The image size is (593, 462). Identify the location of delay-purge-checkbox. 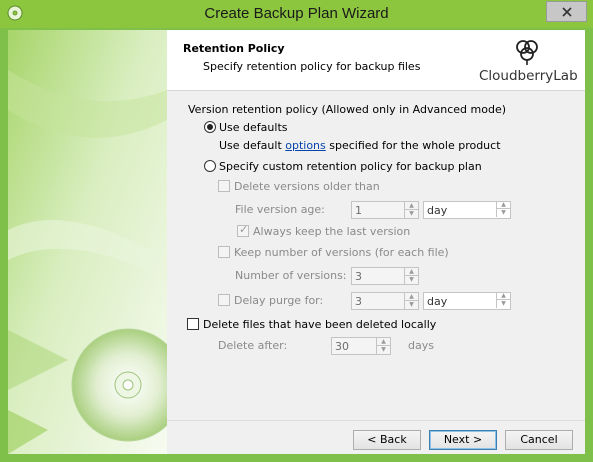
(224, 300).